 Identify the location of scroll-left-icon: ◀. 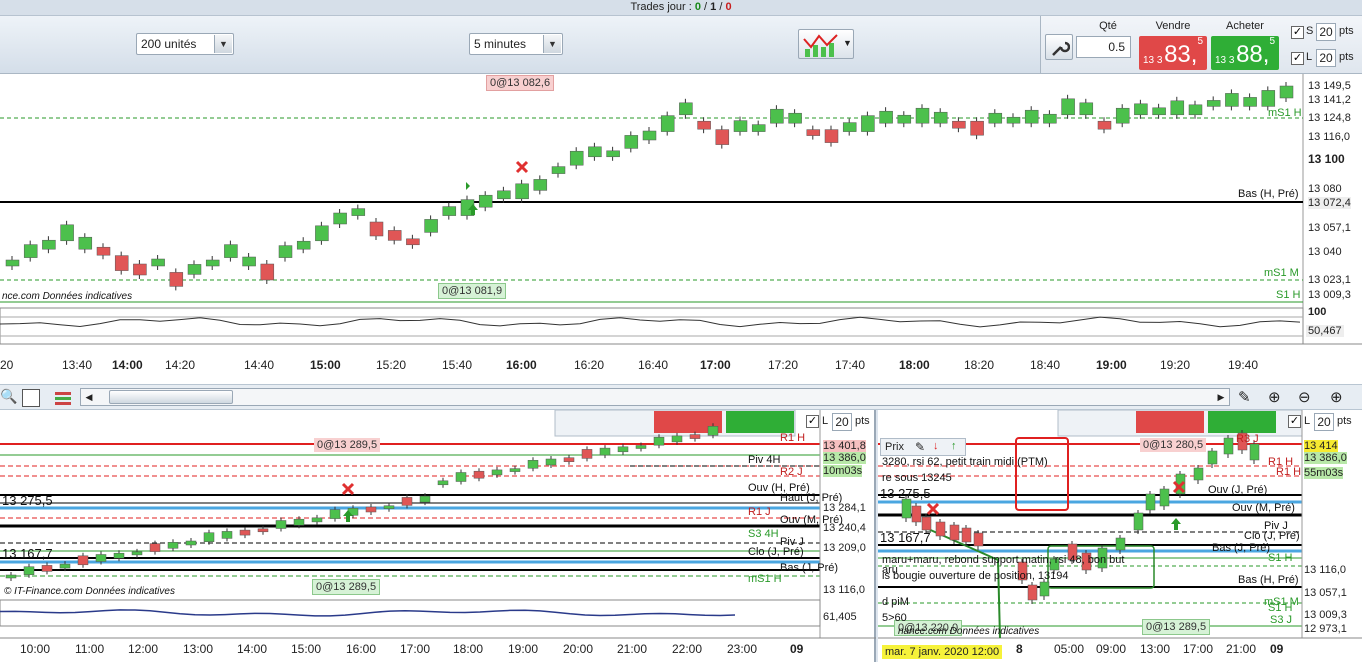
(89, 397).